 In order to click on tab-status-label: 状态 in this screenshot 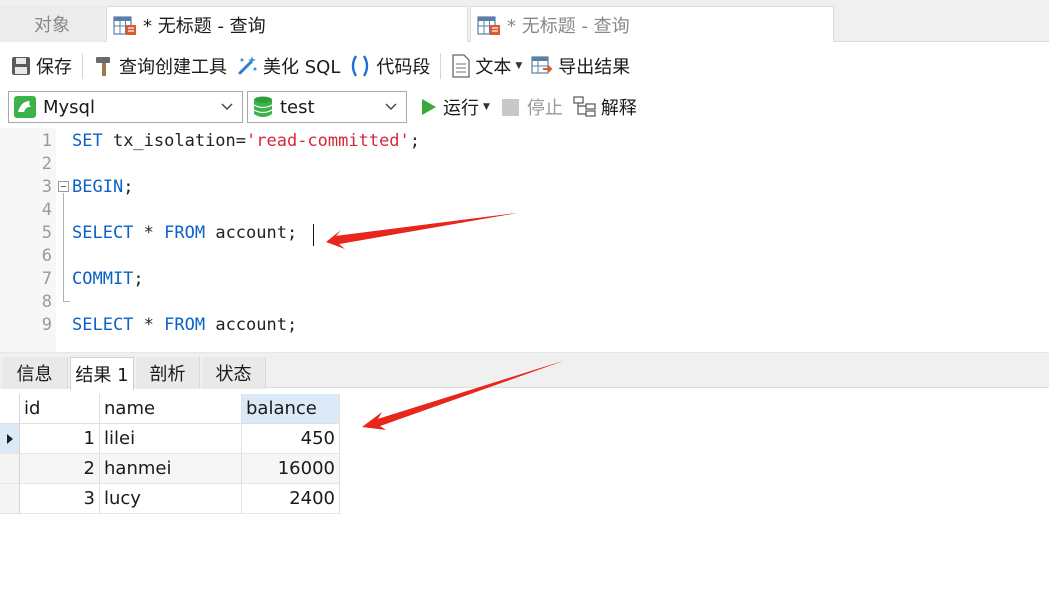, I will do `click(233, 374)`.